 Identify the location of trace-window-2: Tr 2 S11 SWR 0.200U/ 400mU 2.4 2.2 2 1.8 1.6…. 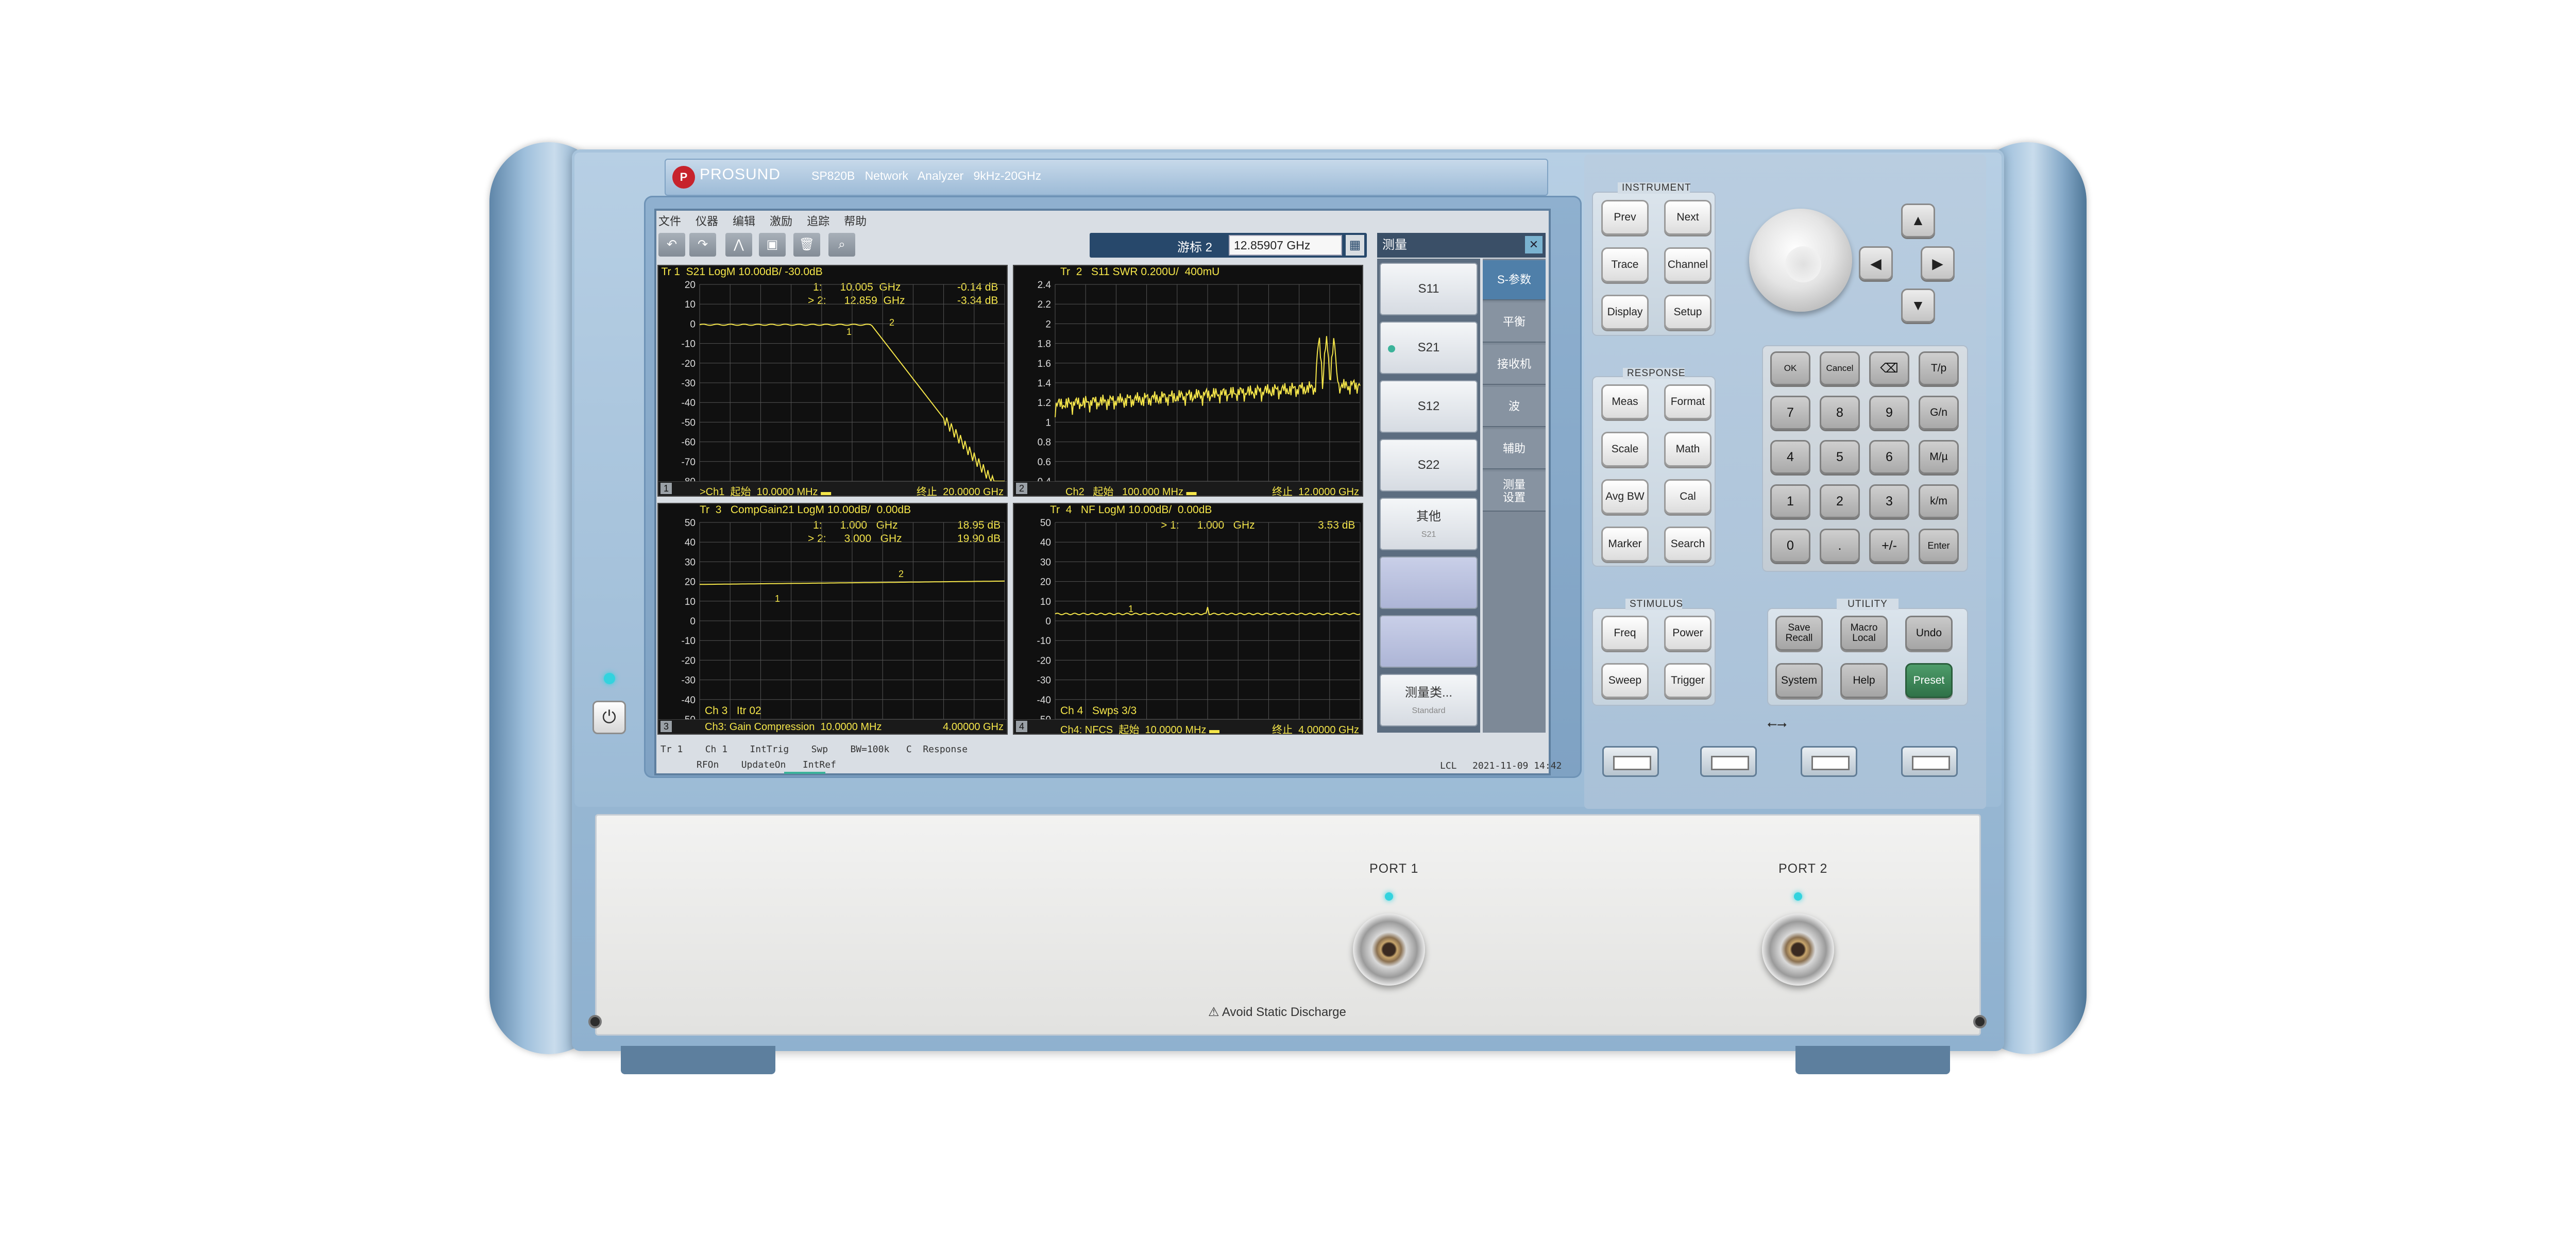
(1188, 382).